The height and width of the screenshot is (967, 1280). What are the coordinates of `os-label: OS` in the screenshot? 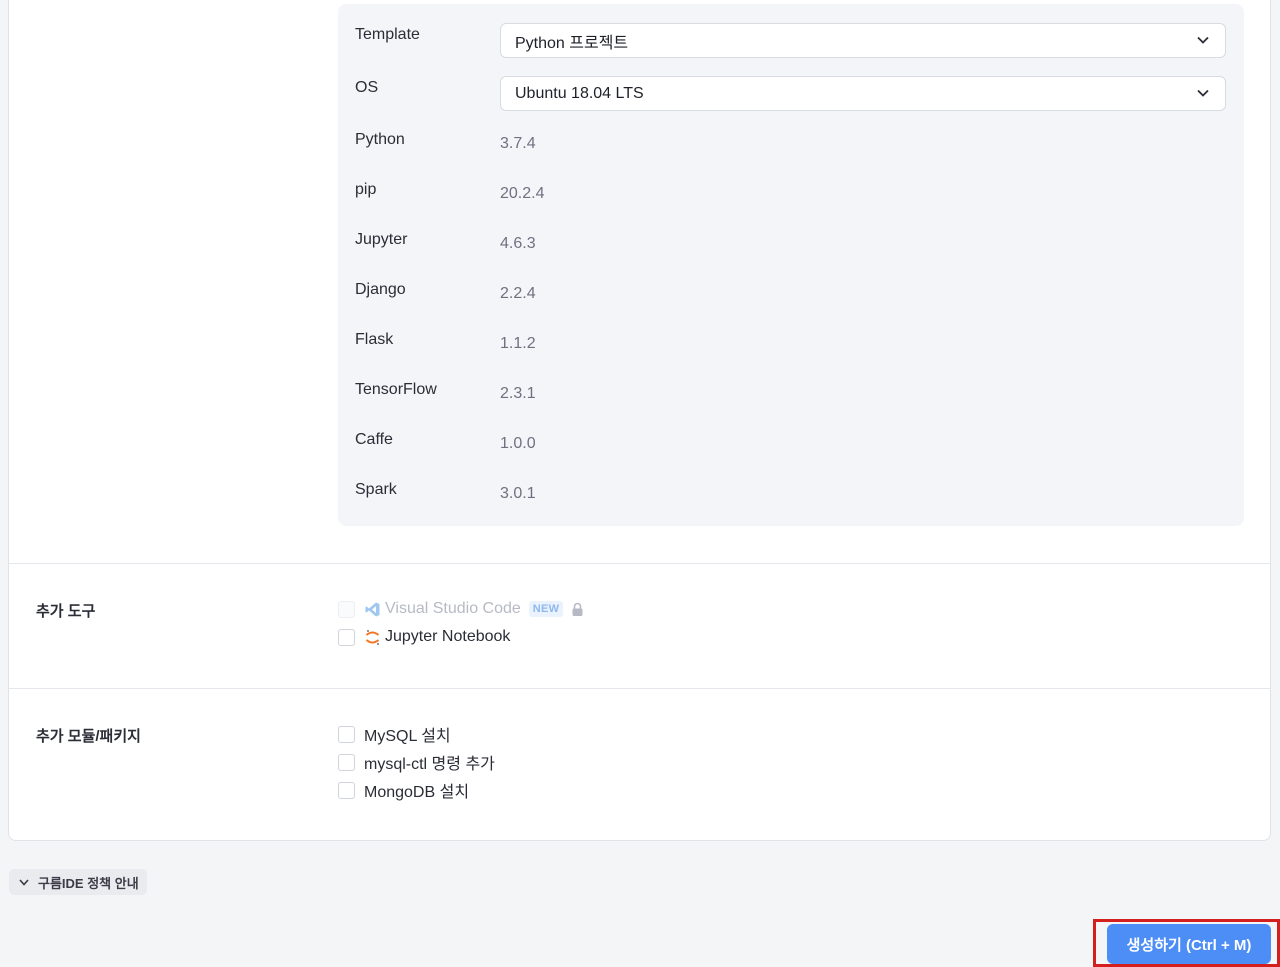 It's located at (367, 87).